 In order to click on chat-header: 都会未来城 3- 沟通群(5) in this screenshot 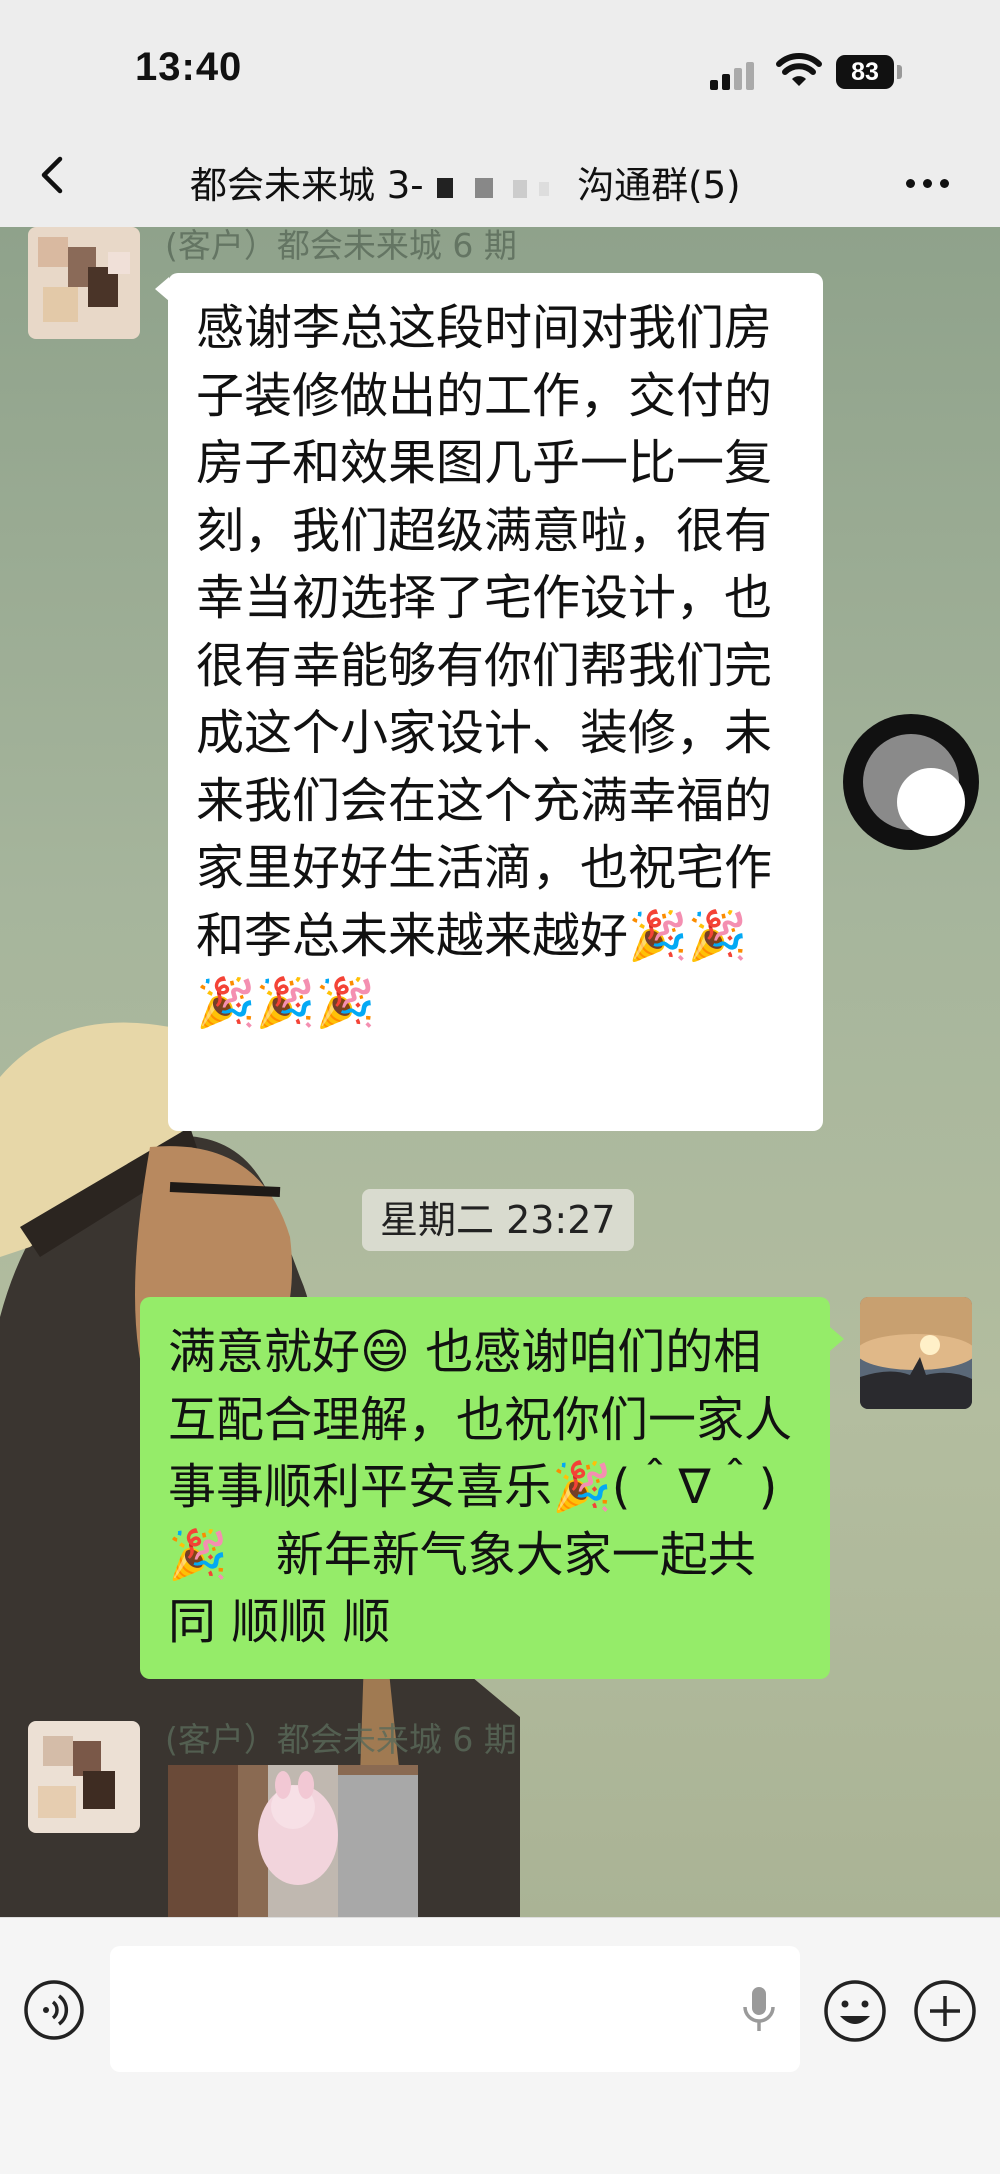, I will do `click(500, 176)`.